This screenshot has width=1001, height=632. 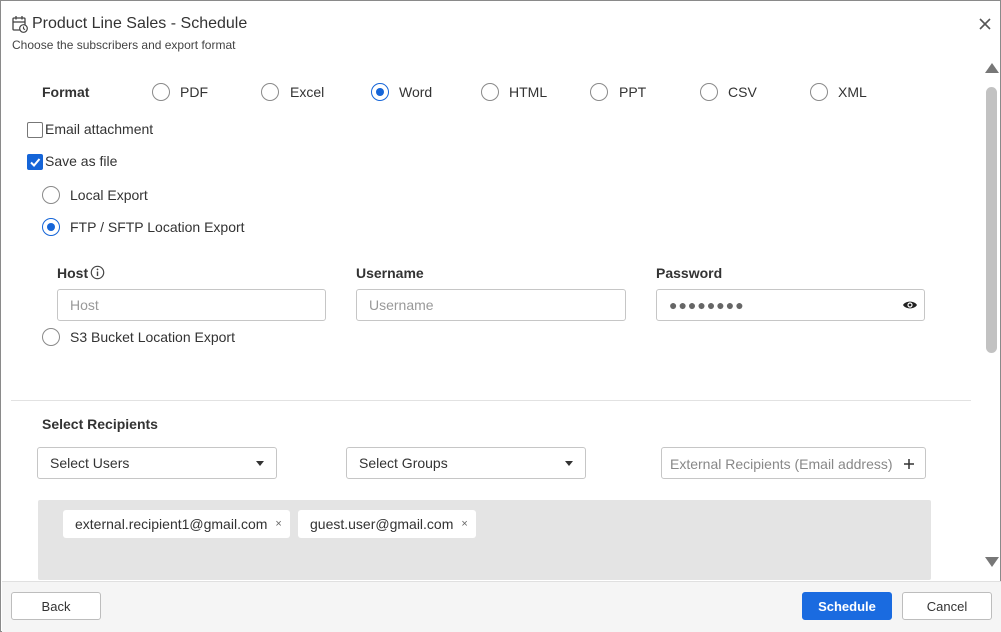 What do you see at coordinates (20, 24) in the screenshot?
I see `calendar-clock-icon` at bounding box center [20, 24].